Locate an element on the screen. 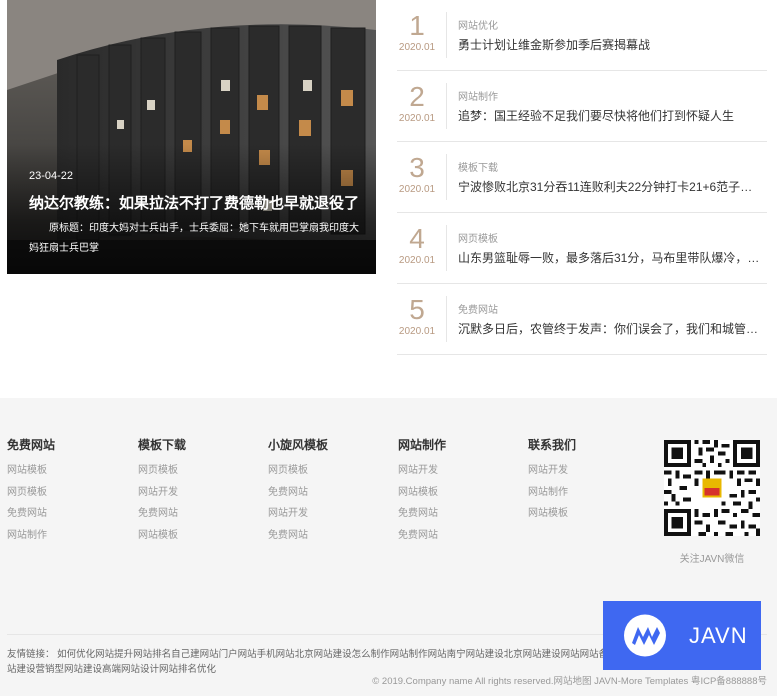 The image size is (777, 696). footer-column-title: 小旋风模板 is located at coordinates (298, 445).